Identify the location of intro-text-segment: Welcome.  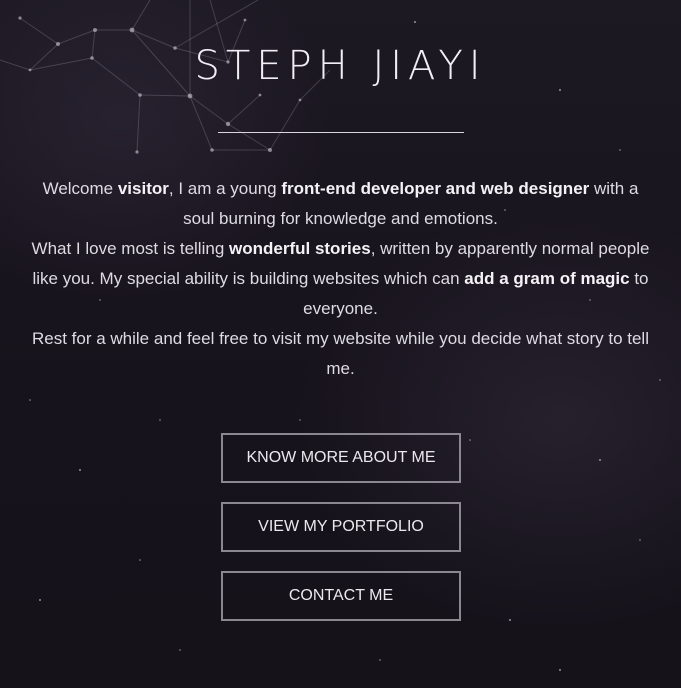
(80, 188).